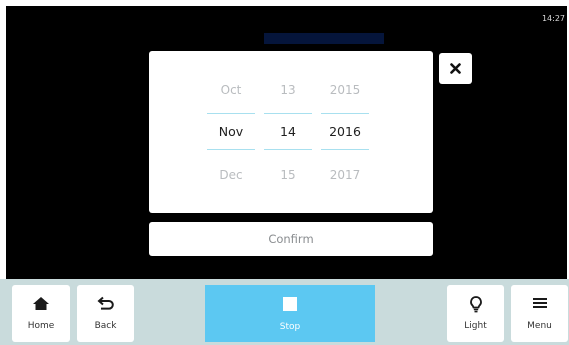  I want to click on hamburger-menu-icon, so click(539, 303).